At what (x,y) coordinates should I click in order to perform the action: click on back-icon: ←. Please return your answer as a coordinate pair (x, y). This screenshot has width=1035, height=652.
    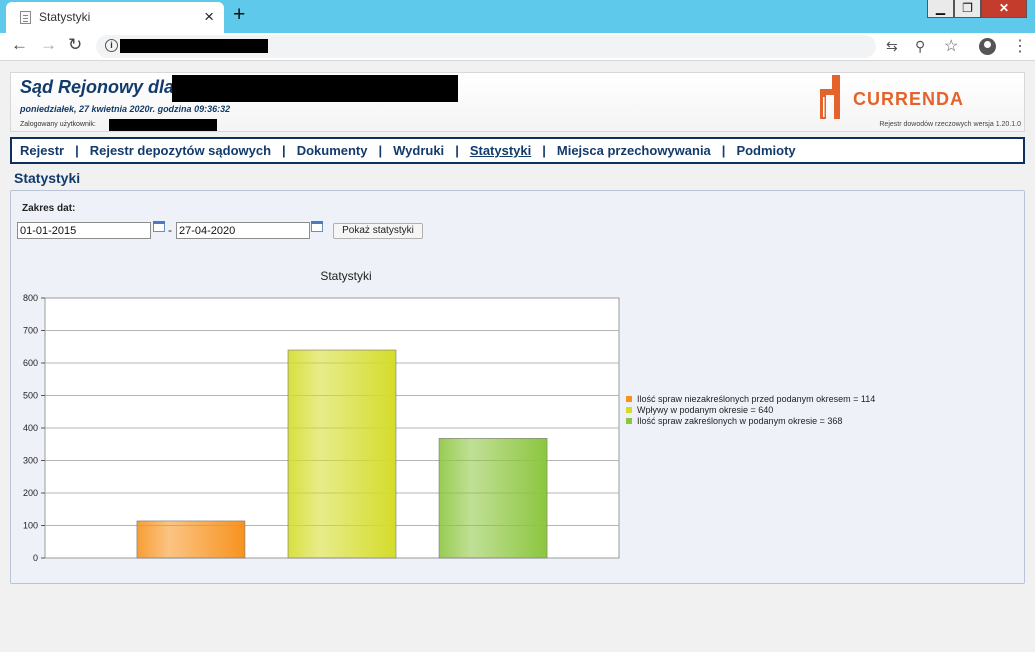
    Looking at the image, I should click on (19, 45).